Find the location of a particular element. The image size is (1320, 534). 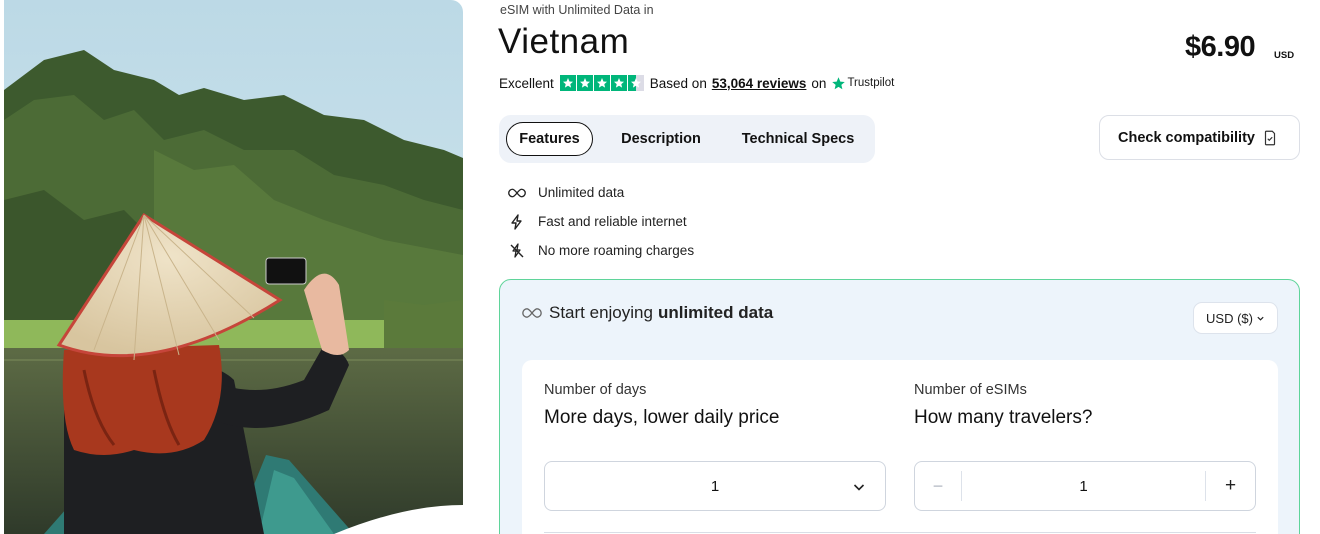

currency-select-value: USD ($) is located at coordinates (1229, 318).